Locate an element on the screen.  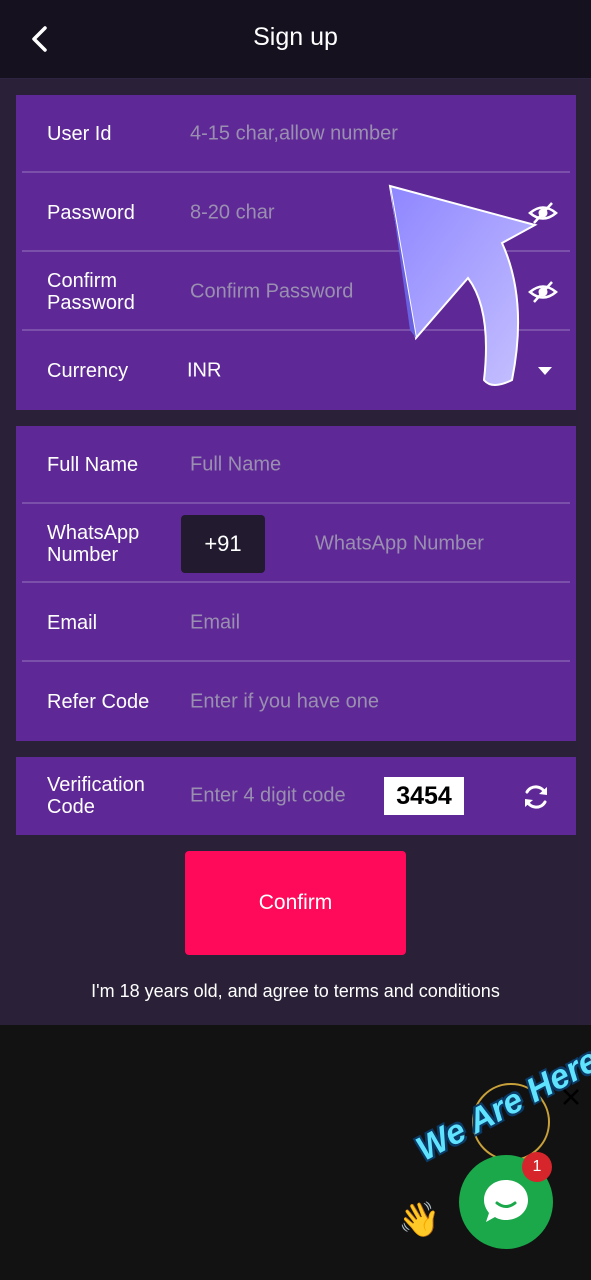
currency-label: Currency is located at coordinates (88, 371).